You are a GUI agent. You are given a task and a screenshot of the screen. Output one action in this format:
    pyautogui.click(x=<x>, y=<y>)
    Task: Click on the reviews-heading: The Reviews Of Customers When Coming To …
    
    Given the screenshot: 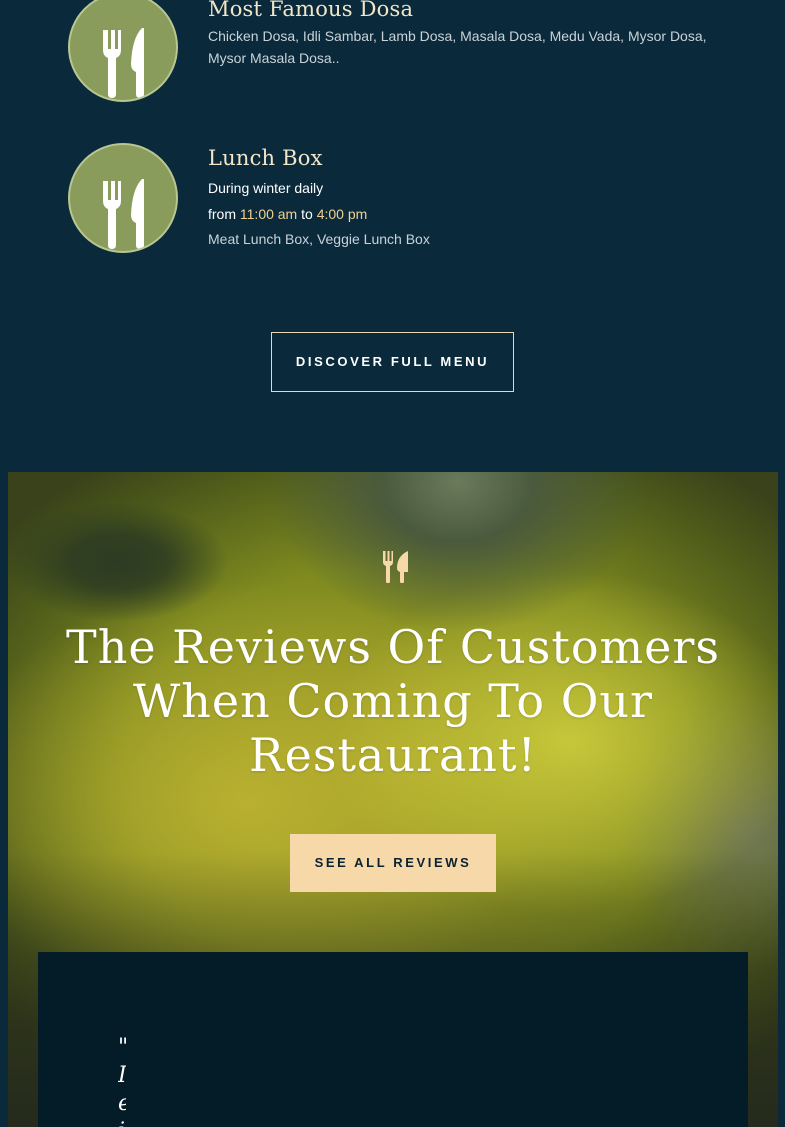 What is the action you would take?
    pyautogui.click(x=393, y=701)
    